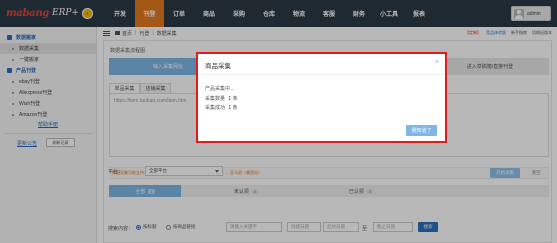  I want to click on collect-success: 采集成功 1 条, so click(221, 107).